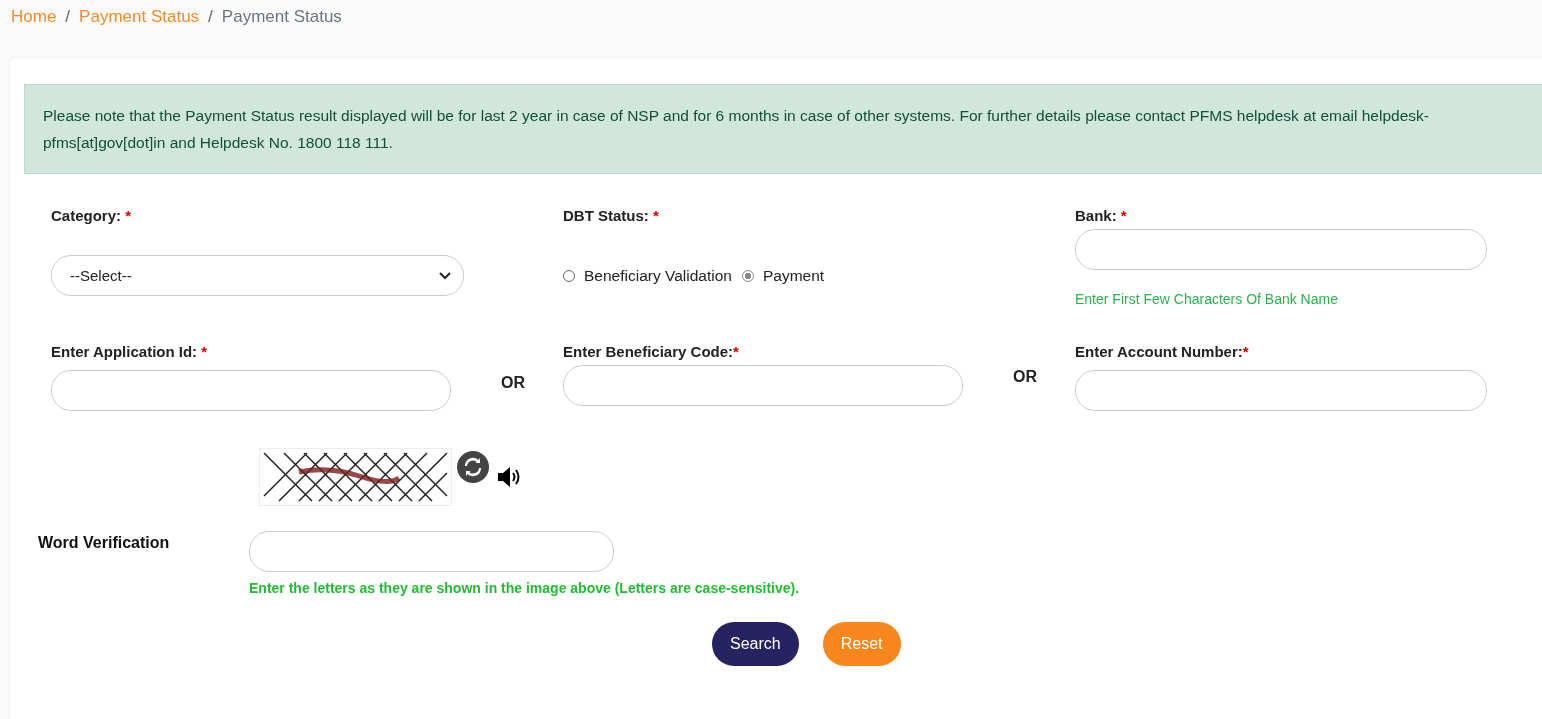 The height and width of the screenshot is (719, 1542). What do you see at coordinates (755, 644) in the screenshot?
I see `search-button: Search` at bounding box center [755, 644].